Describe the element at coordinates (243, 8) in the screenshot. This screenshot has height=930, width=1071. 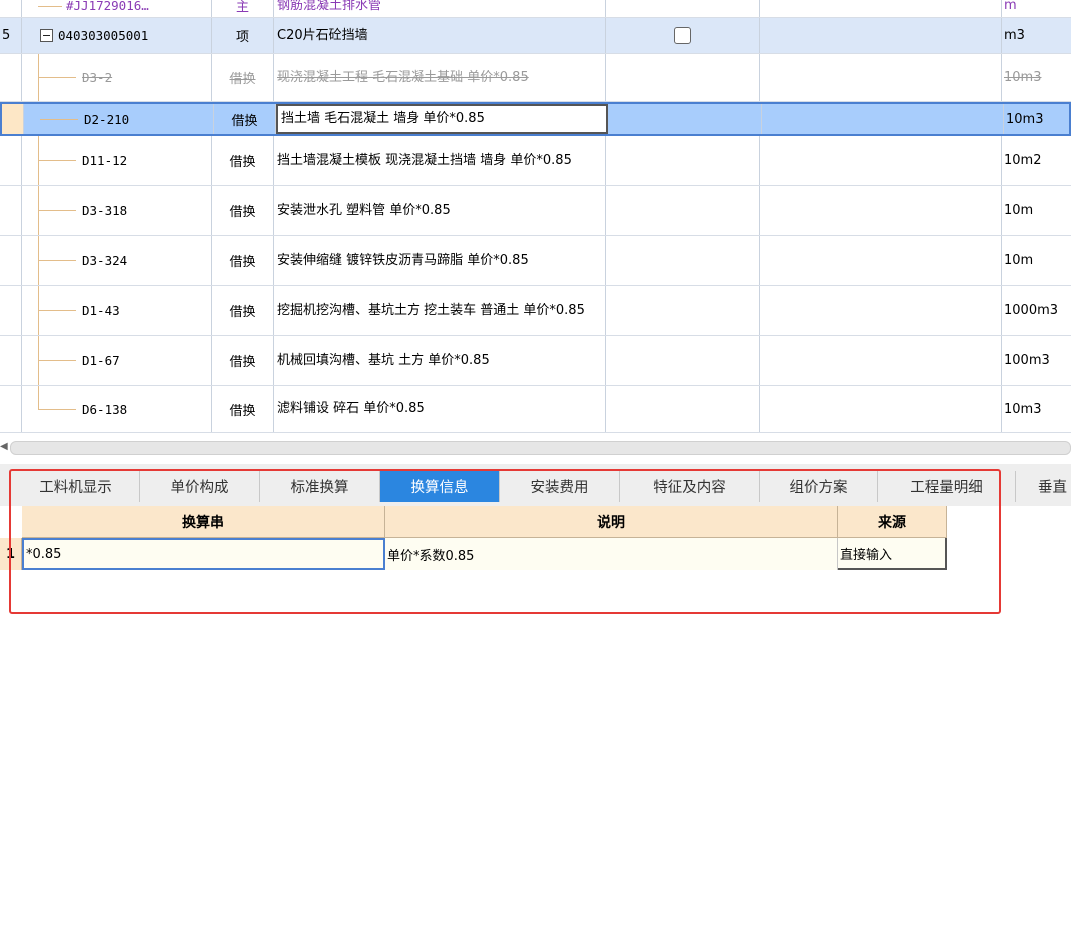
I see `type-cell: 主` at that location.